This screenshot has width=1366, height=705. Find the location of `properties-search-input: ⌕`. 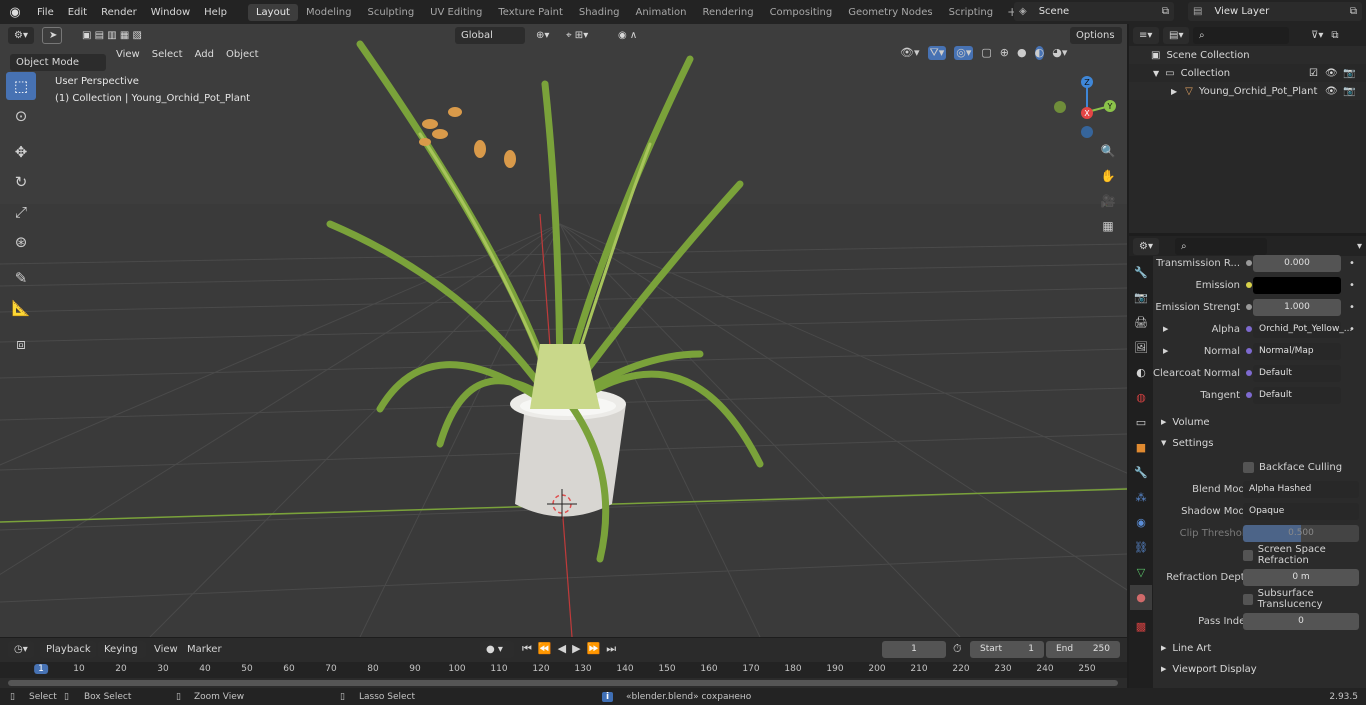

properties-search-input: ⌕ is located at coordinates (1221, 246).